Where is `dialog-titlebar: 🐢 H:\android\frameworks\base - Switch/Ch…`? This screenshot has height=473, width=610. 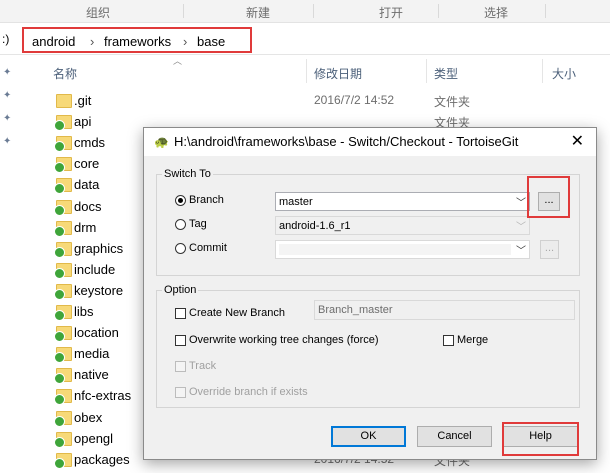
dialog-titlebar: 🐢 H:\android\frameworks\base - Switch/Ch… is located at coordinates (370, 142).